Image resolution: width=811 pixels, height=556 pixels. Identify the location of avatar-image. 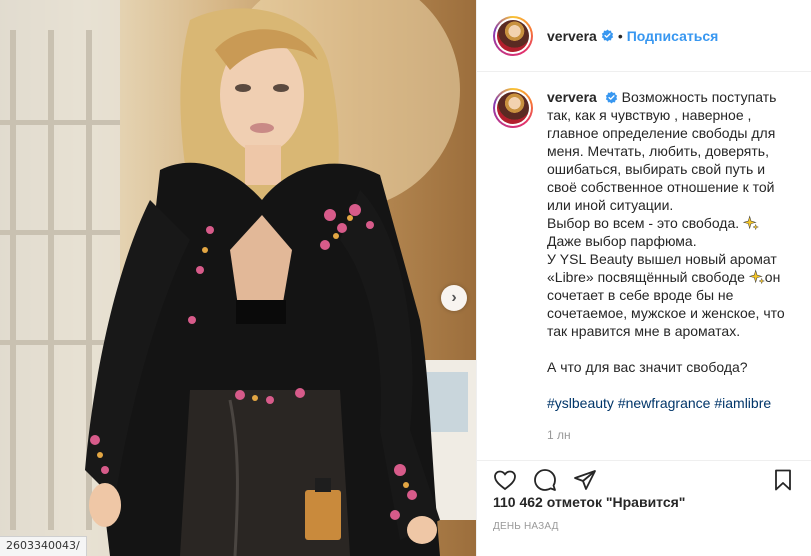
(513, 35).